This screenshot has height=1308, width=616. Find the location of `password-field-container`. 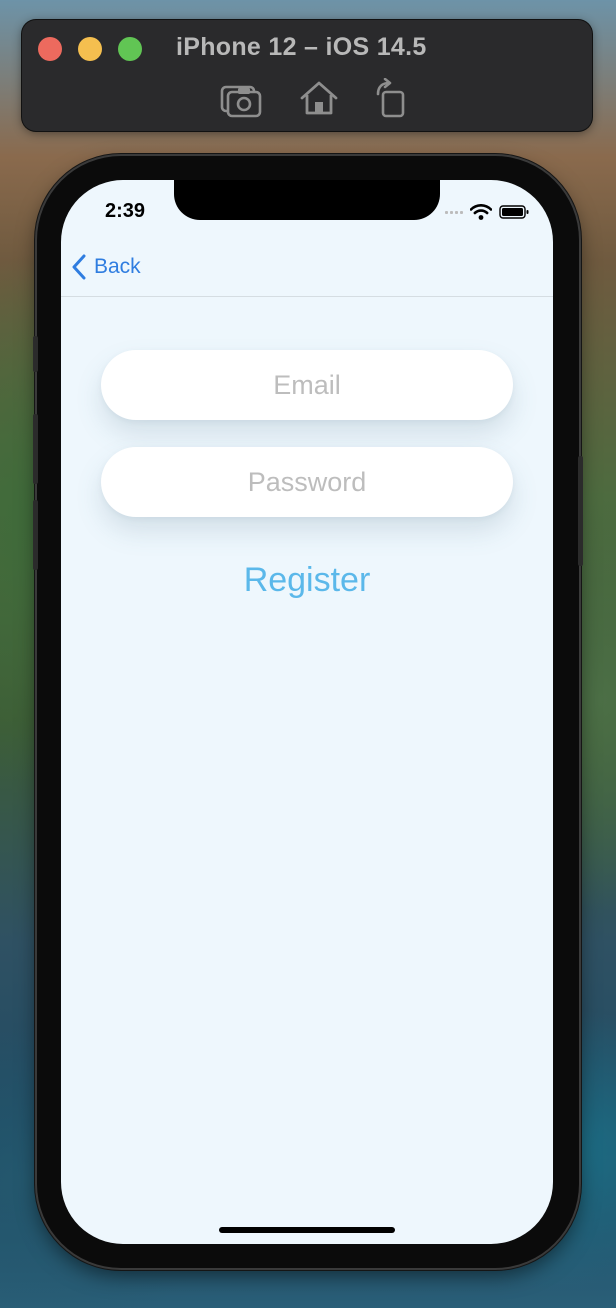

password-field-container is located at coordinates (307, 482).